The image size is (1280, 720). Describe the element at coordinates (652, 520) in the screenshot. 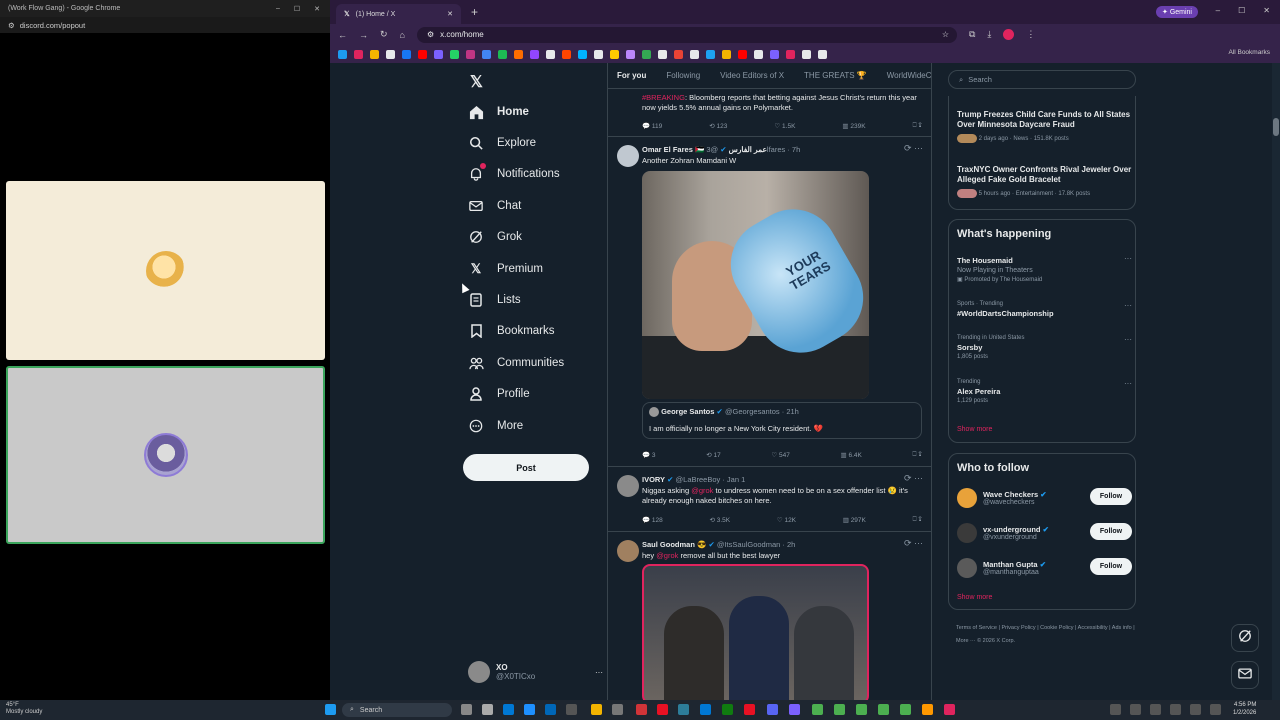

I see `reply-button: 💬 128` at that location.